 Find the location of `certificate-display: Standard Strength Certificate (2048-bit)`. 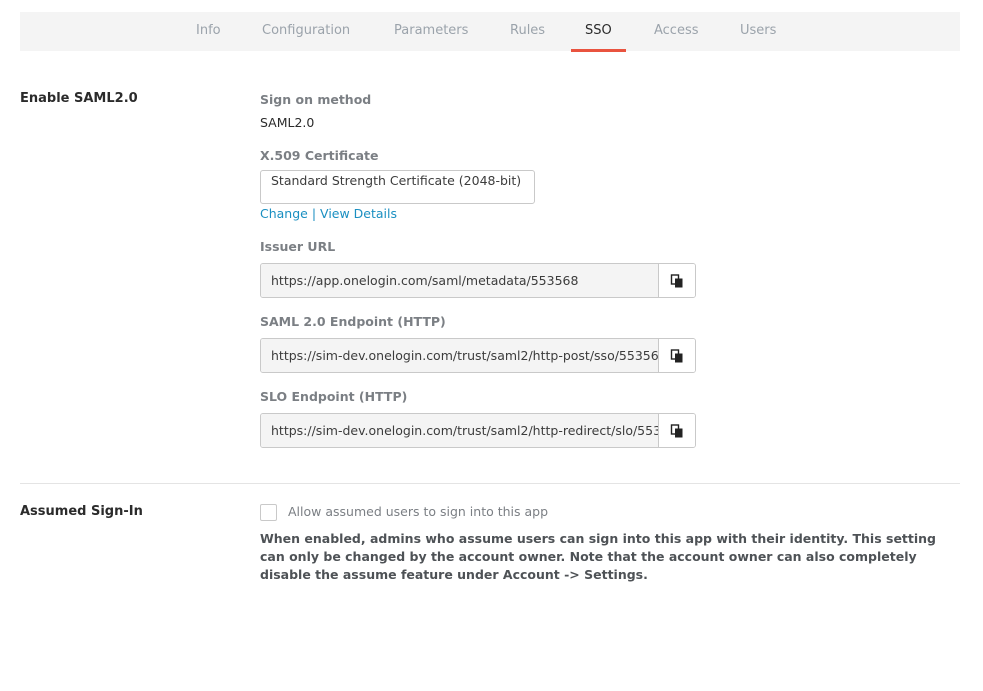

certificate-display: Standard Strength Certificate (2048-bit) is located at coordinates (397, 187).